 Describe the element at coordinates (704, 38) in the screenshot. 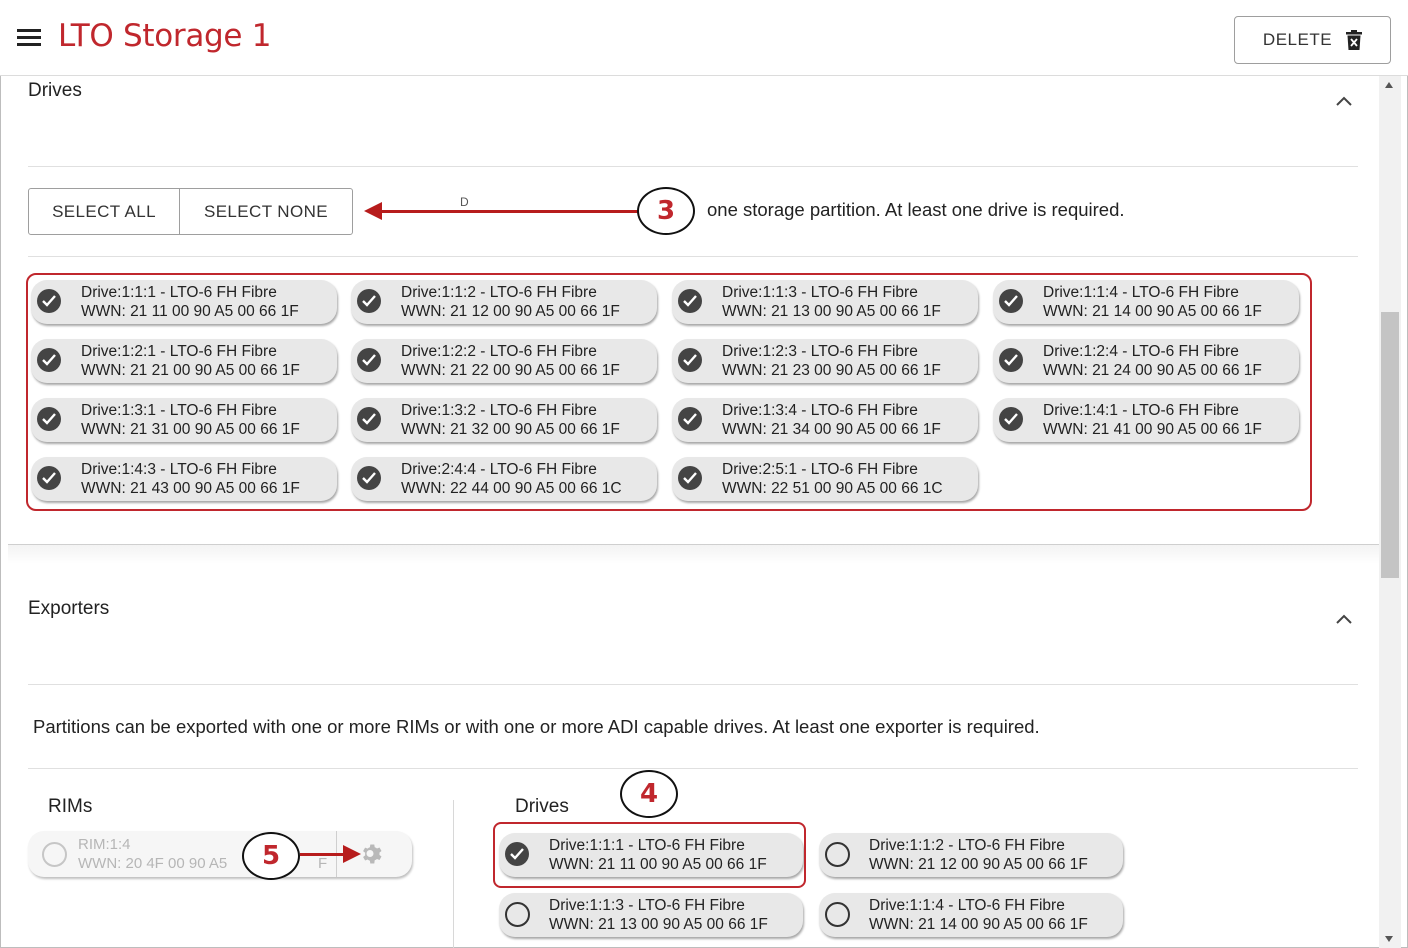

I see `page-header: LTO Storage 1 DELETE` at that location.